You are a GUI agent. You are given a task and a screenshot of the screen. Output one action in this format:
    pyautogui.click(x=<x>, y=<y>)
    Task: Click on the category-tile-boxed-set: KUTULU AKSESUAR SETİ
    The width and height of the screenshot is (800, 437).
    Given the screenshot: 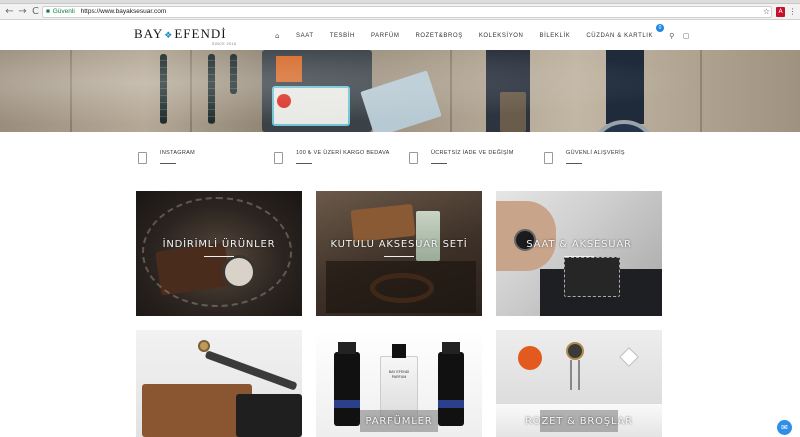 What is the action you would take?
    pyautogui.click(x=399, y=253)
    